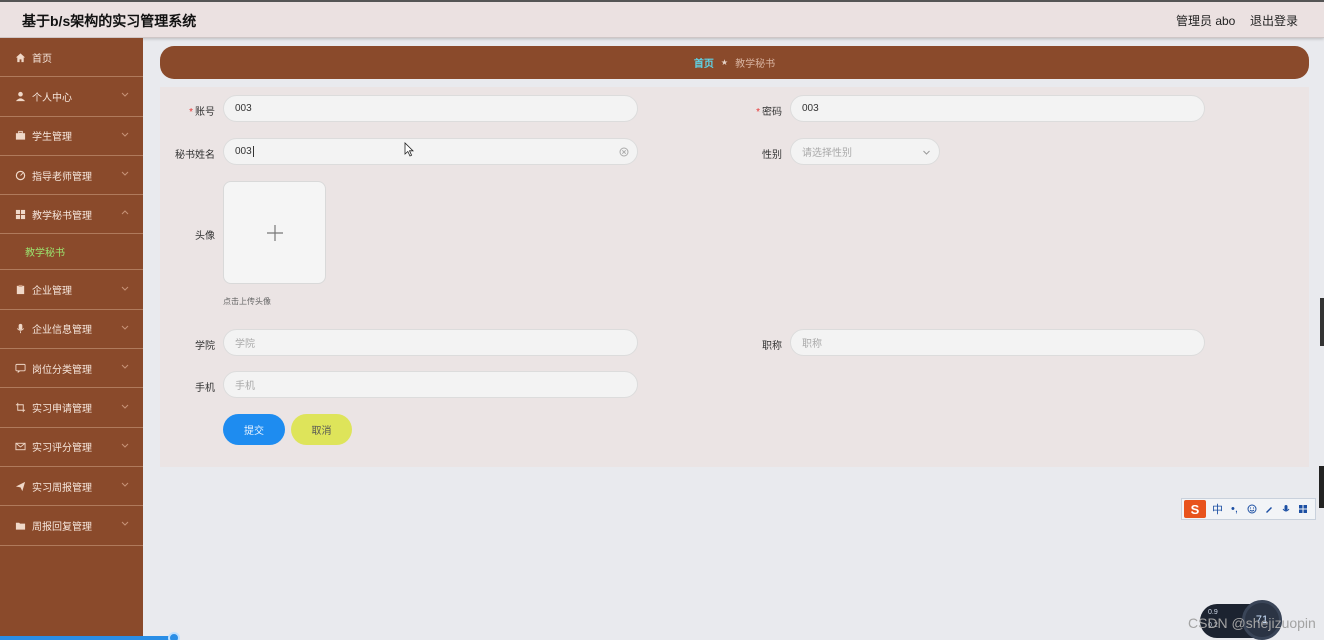 The height and width of the screenshot is (640, 1324). I want to click on sogou-logo-icon: S, so click(1195, 509).